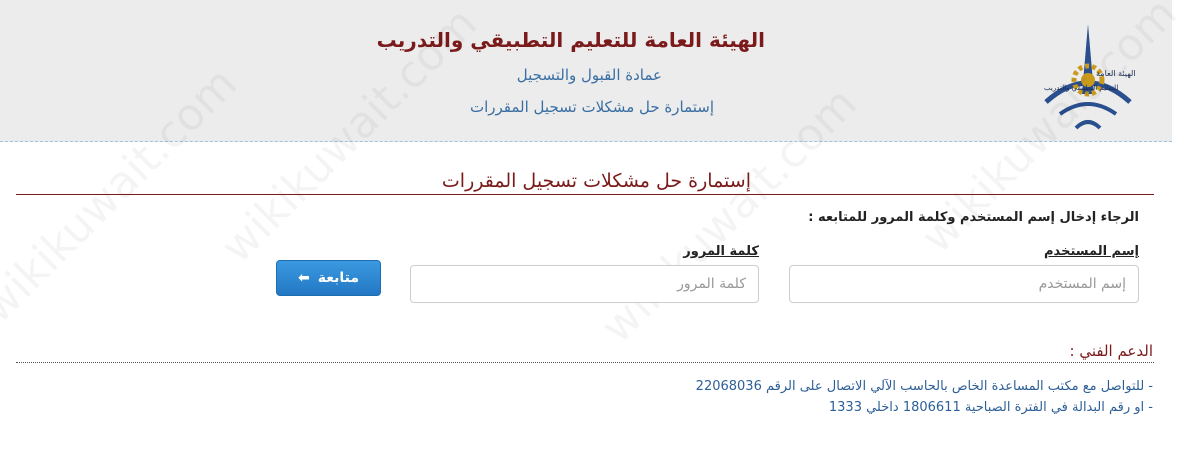 The image size is (1177, 453). I want to click on continue-button-label: متابعة, so click(338, 278).